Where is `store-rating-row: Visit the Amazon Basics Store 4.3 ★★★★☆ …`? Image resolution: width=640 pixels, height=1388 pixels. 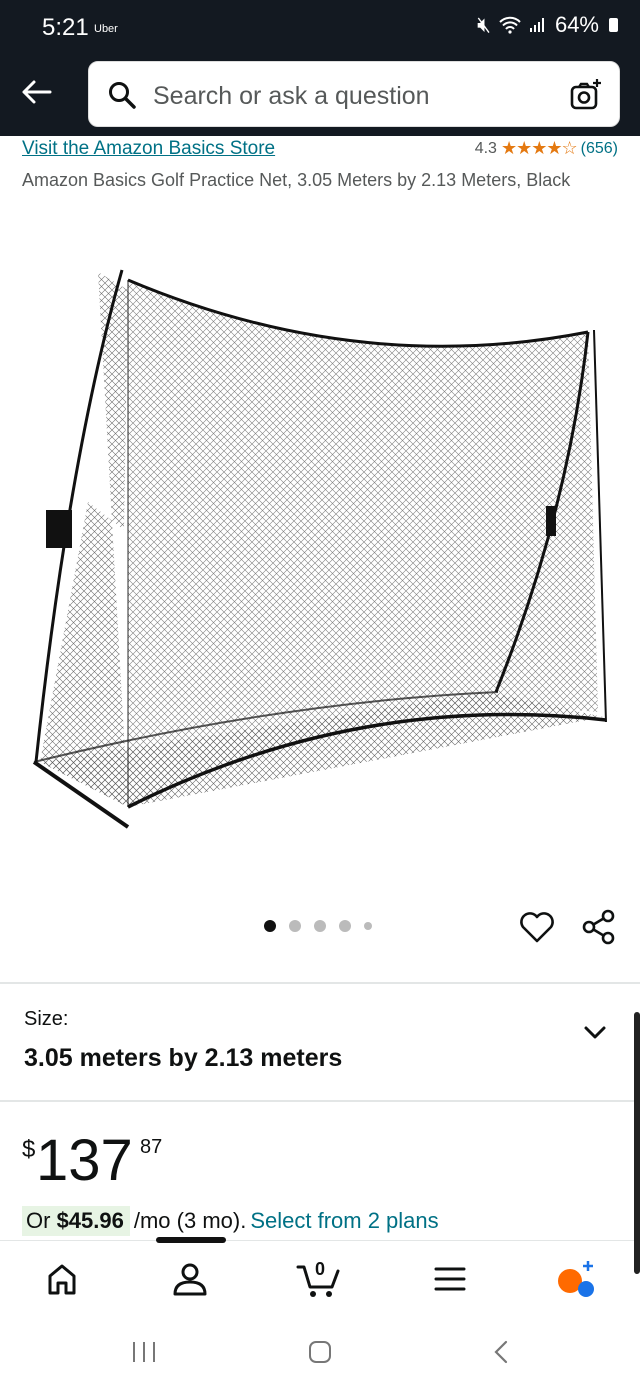
store-rating-row: Visit the Amazon Basics Store 4.3 ★★★★☆ … is located at coordinates (322, 151).